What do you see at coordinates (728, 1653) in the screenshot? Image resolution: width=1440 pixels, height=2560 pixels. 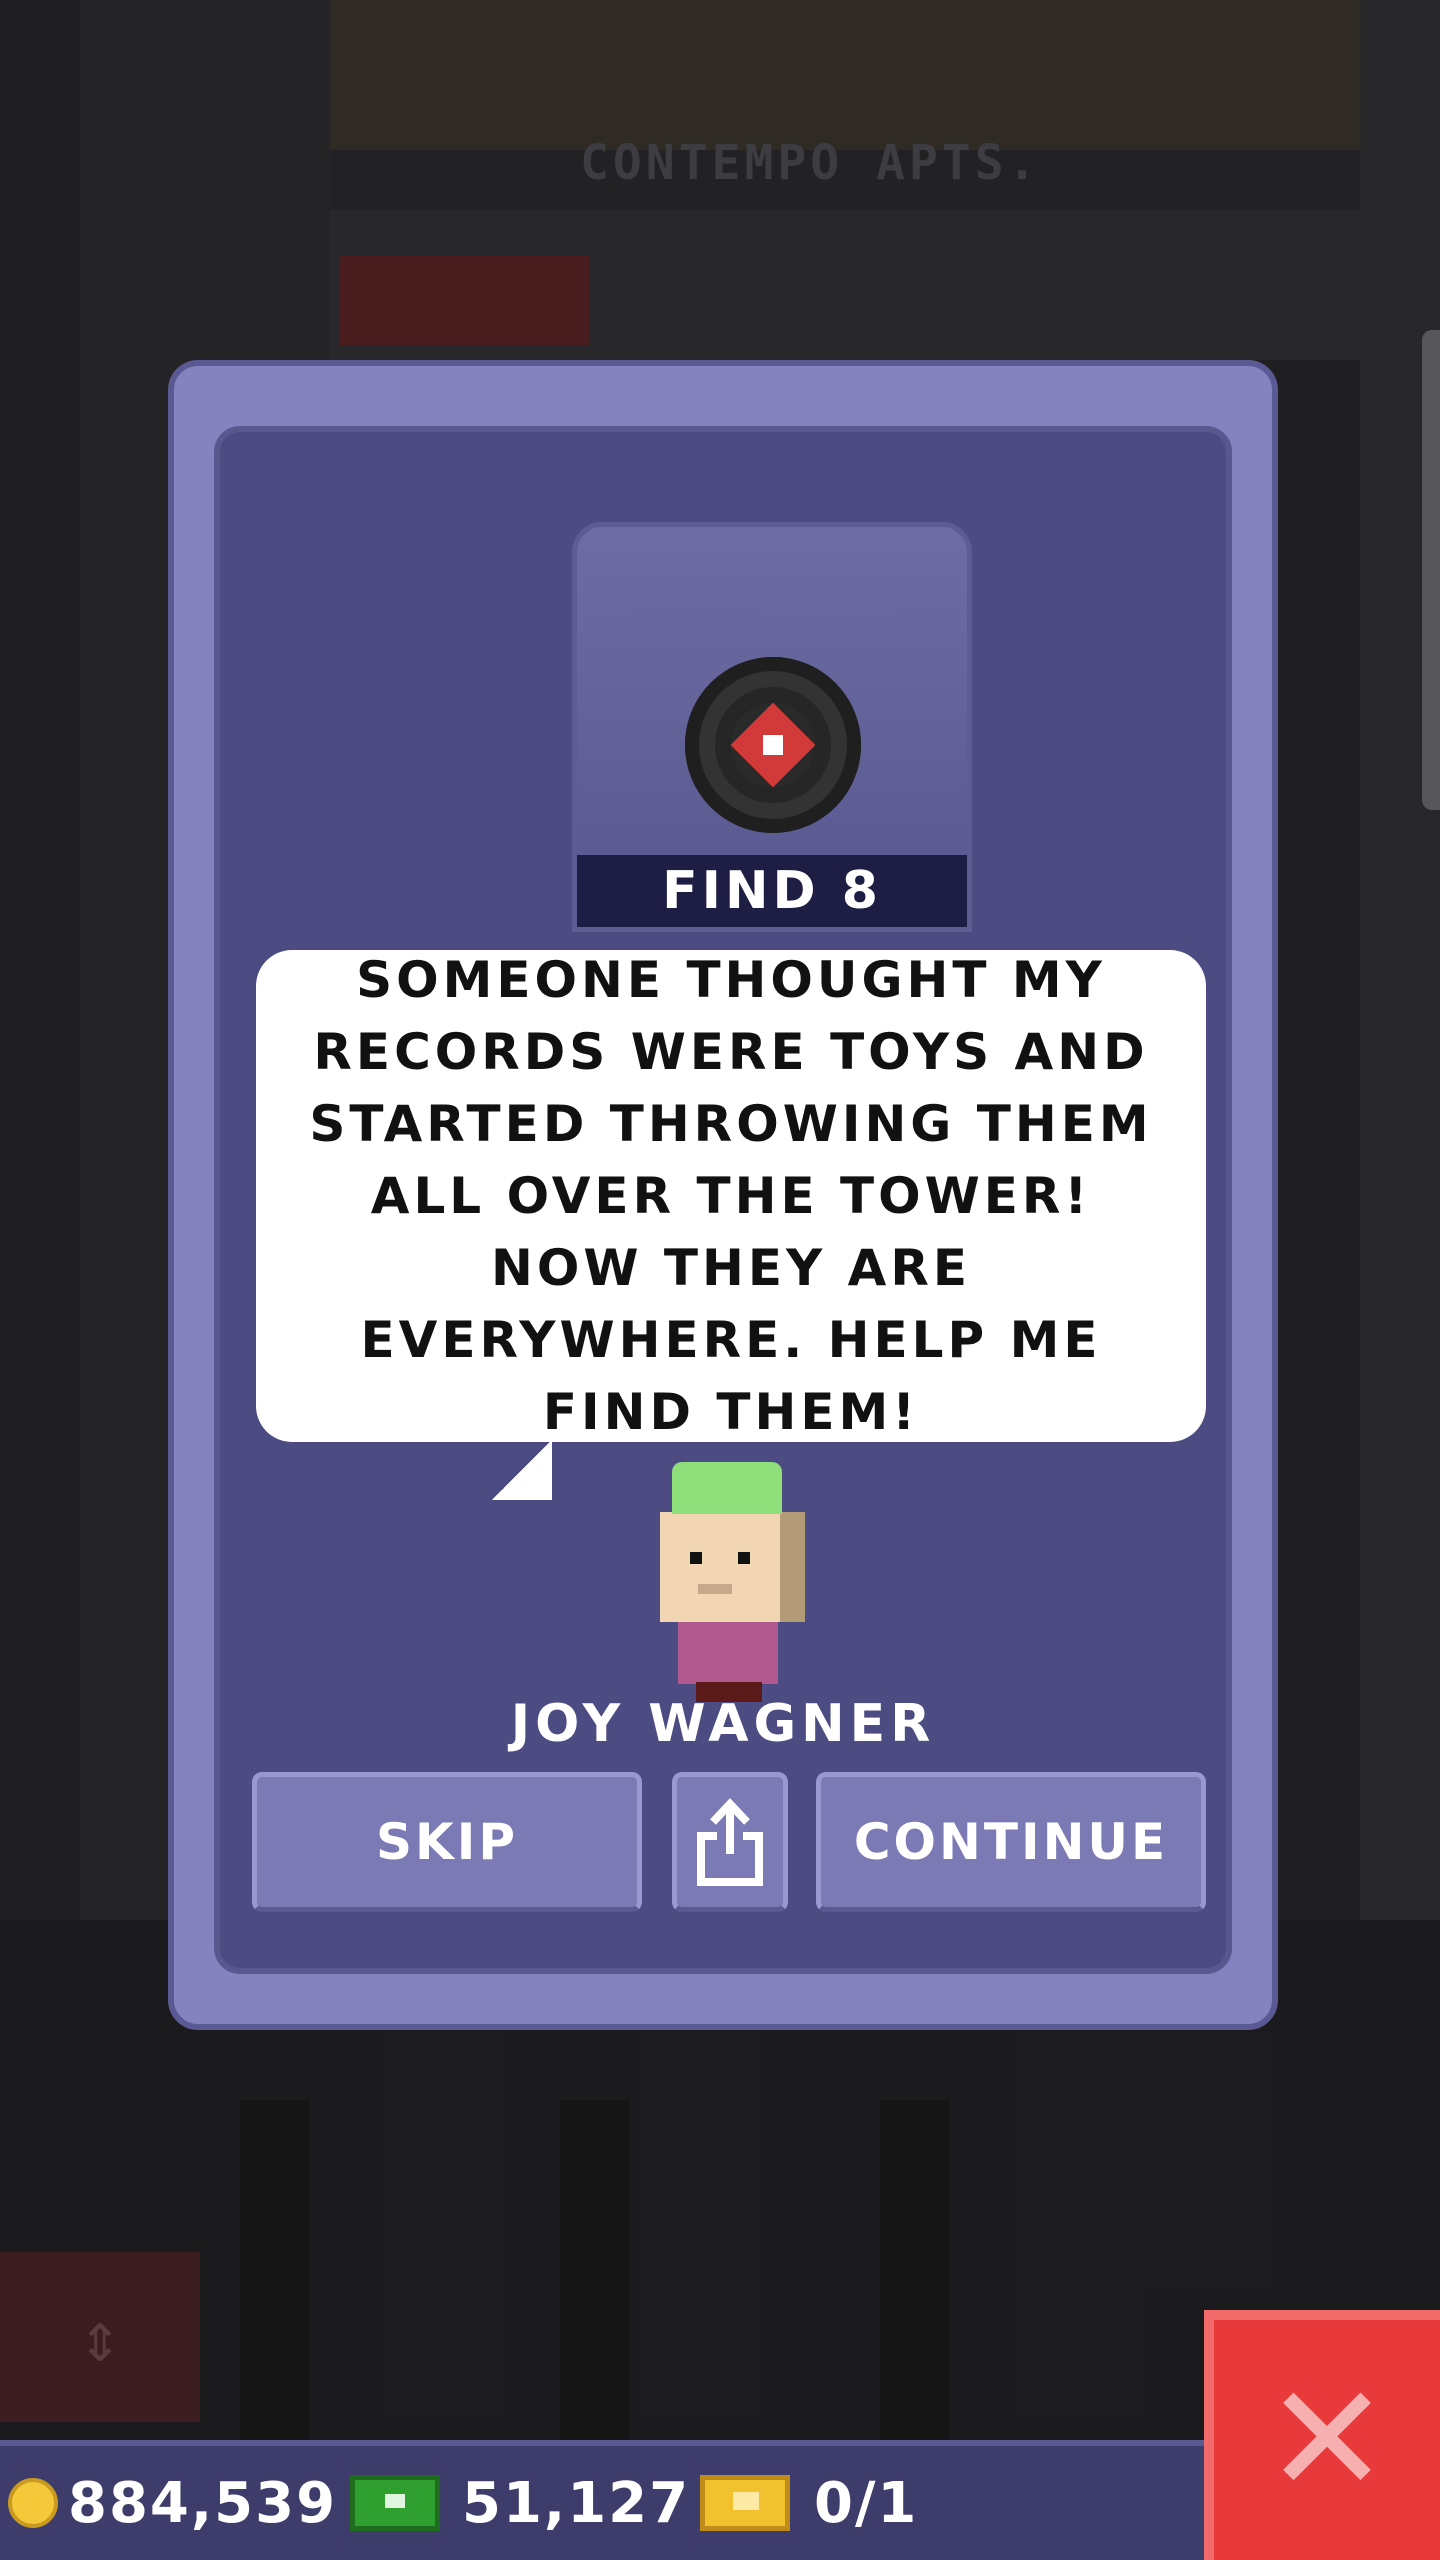 I see `character-body` at bounding box center [728, 1653].